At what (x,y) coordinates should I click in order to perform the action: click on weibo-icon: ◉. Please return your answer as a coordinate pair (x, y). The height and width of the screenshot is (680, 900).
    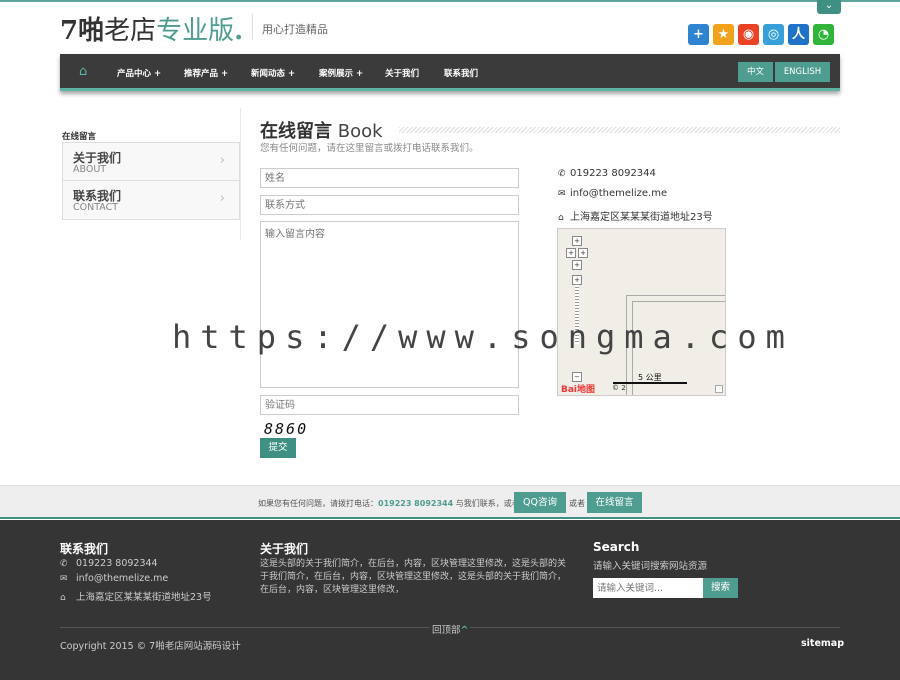
    Looking at the image, I should click on (748, 34).